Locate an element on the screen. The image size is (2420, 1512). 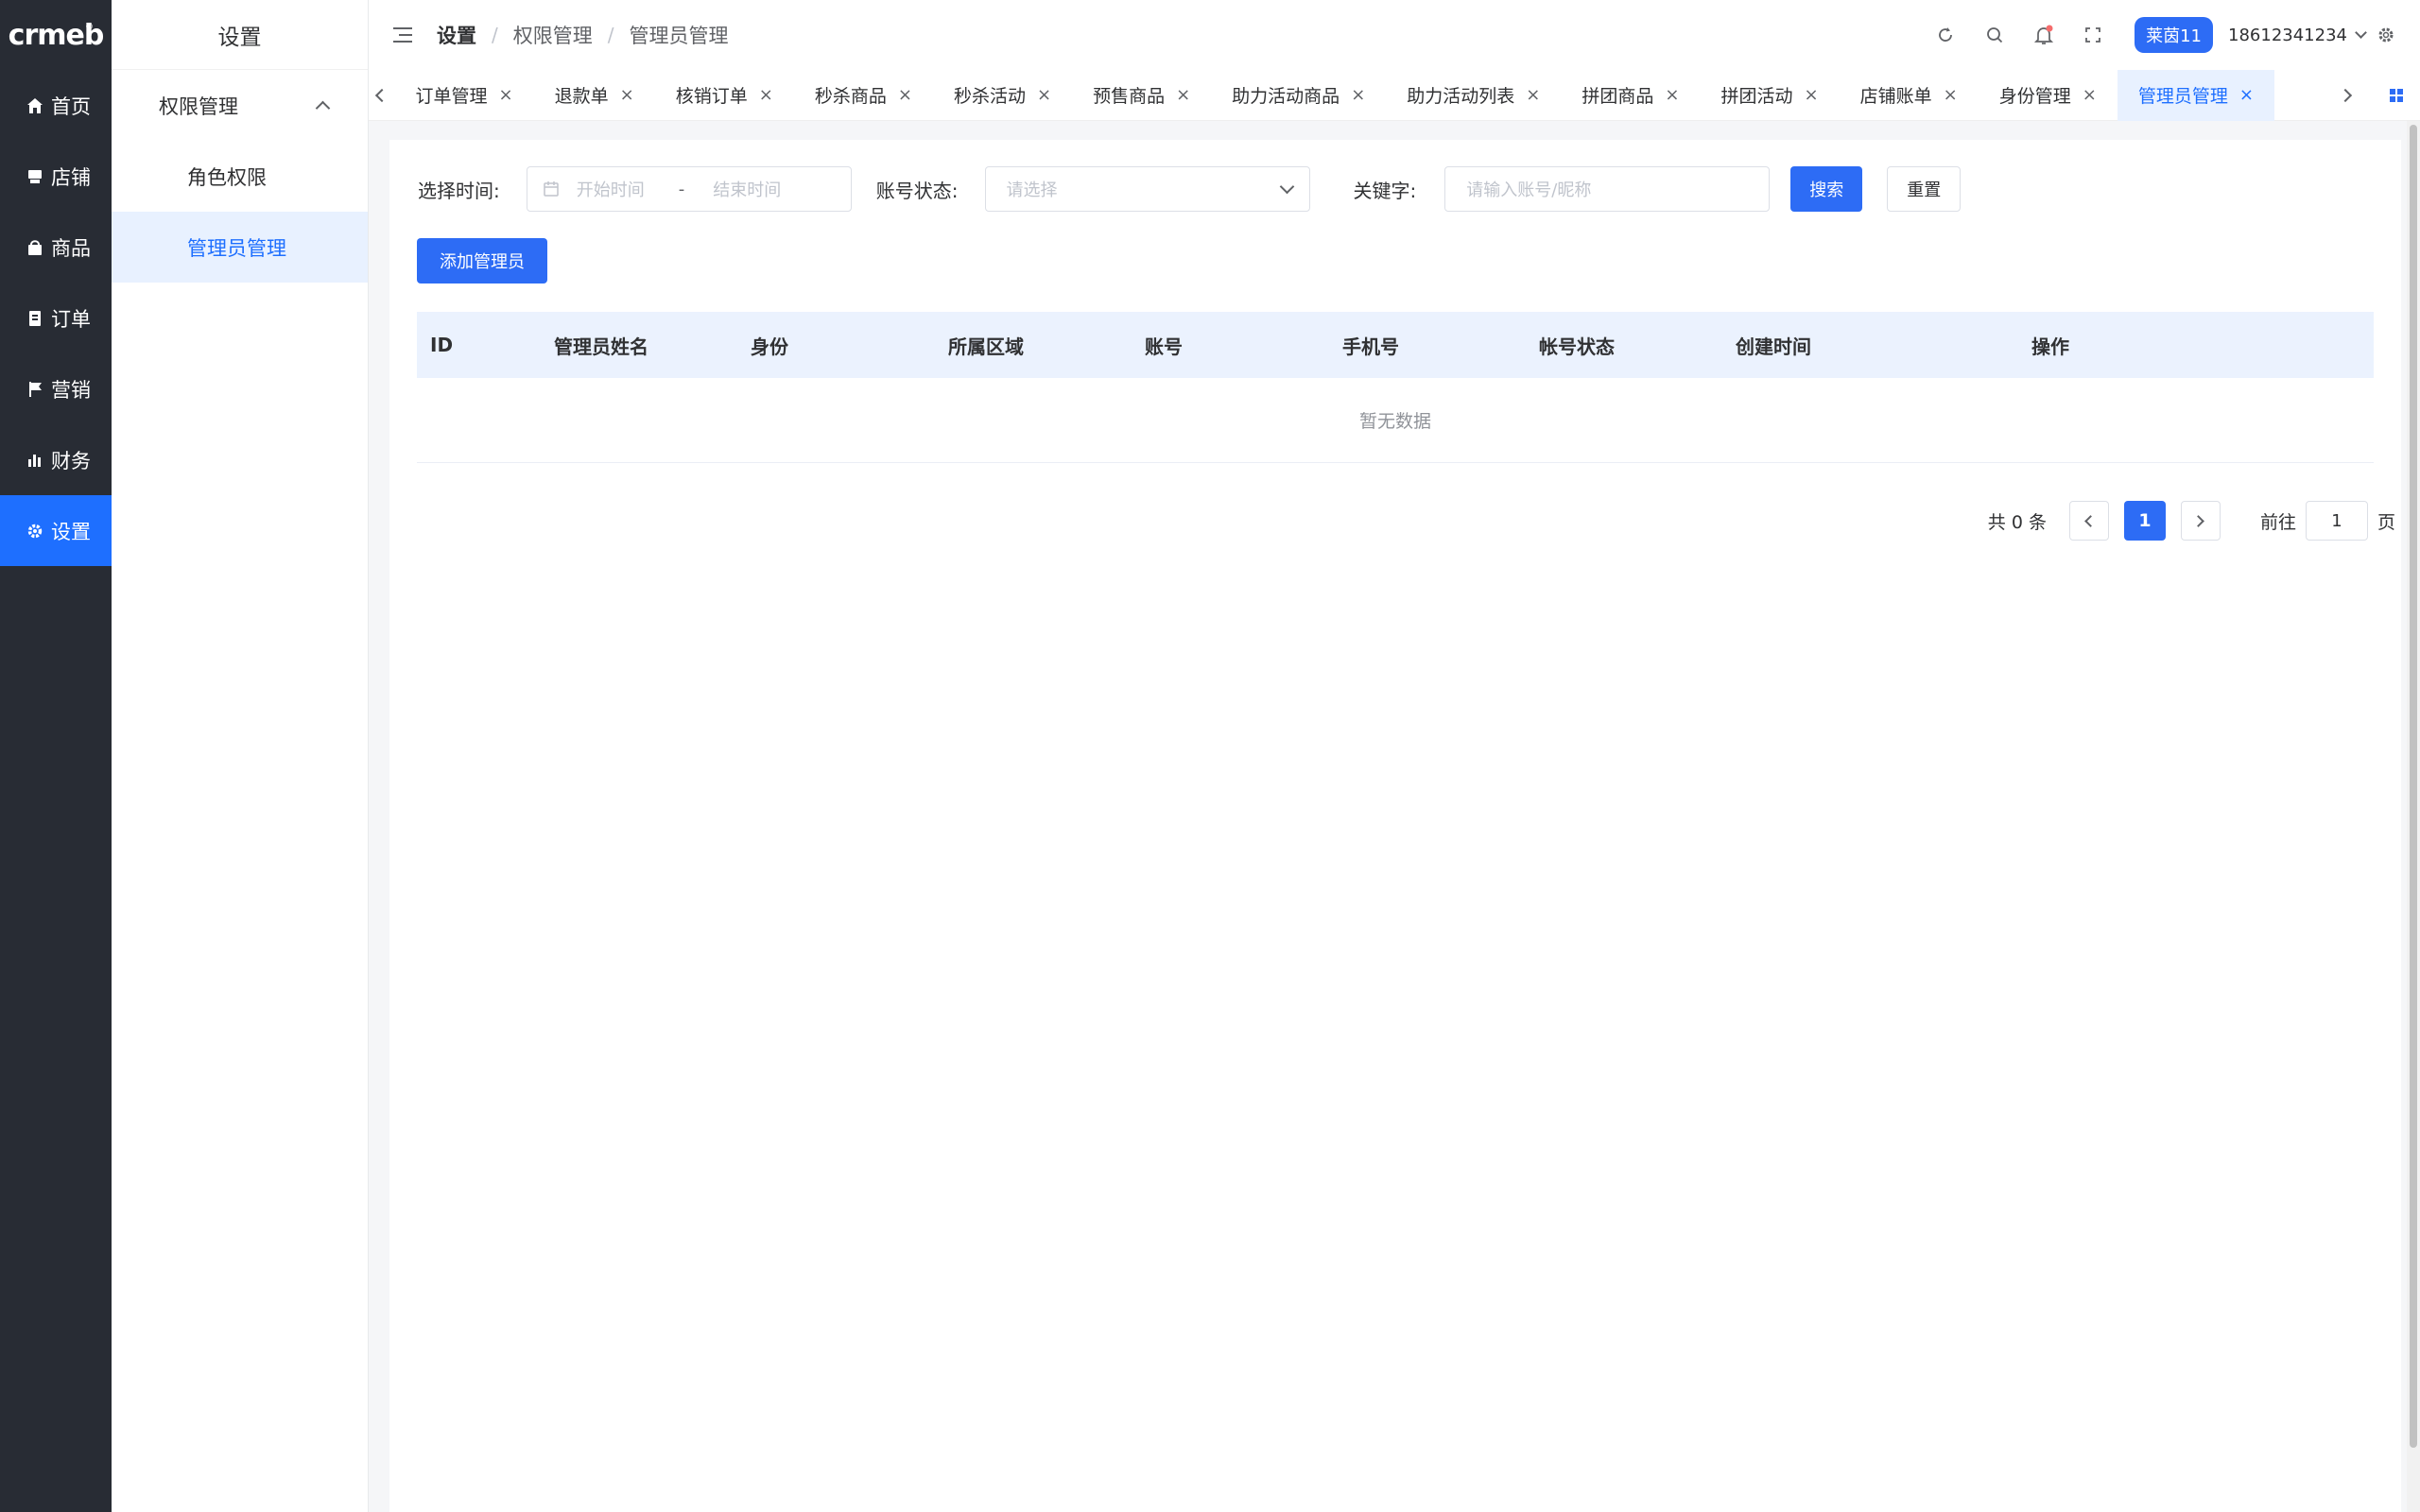
tab-label: 秒杀商品 is located at coordinates (850, 96).